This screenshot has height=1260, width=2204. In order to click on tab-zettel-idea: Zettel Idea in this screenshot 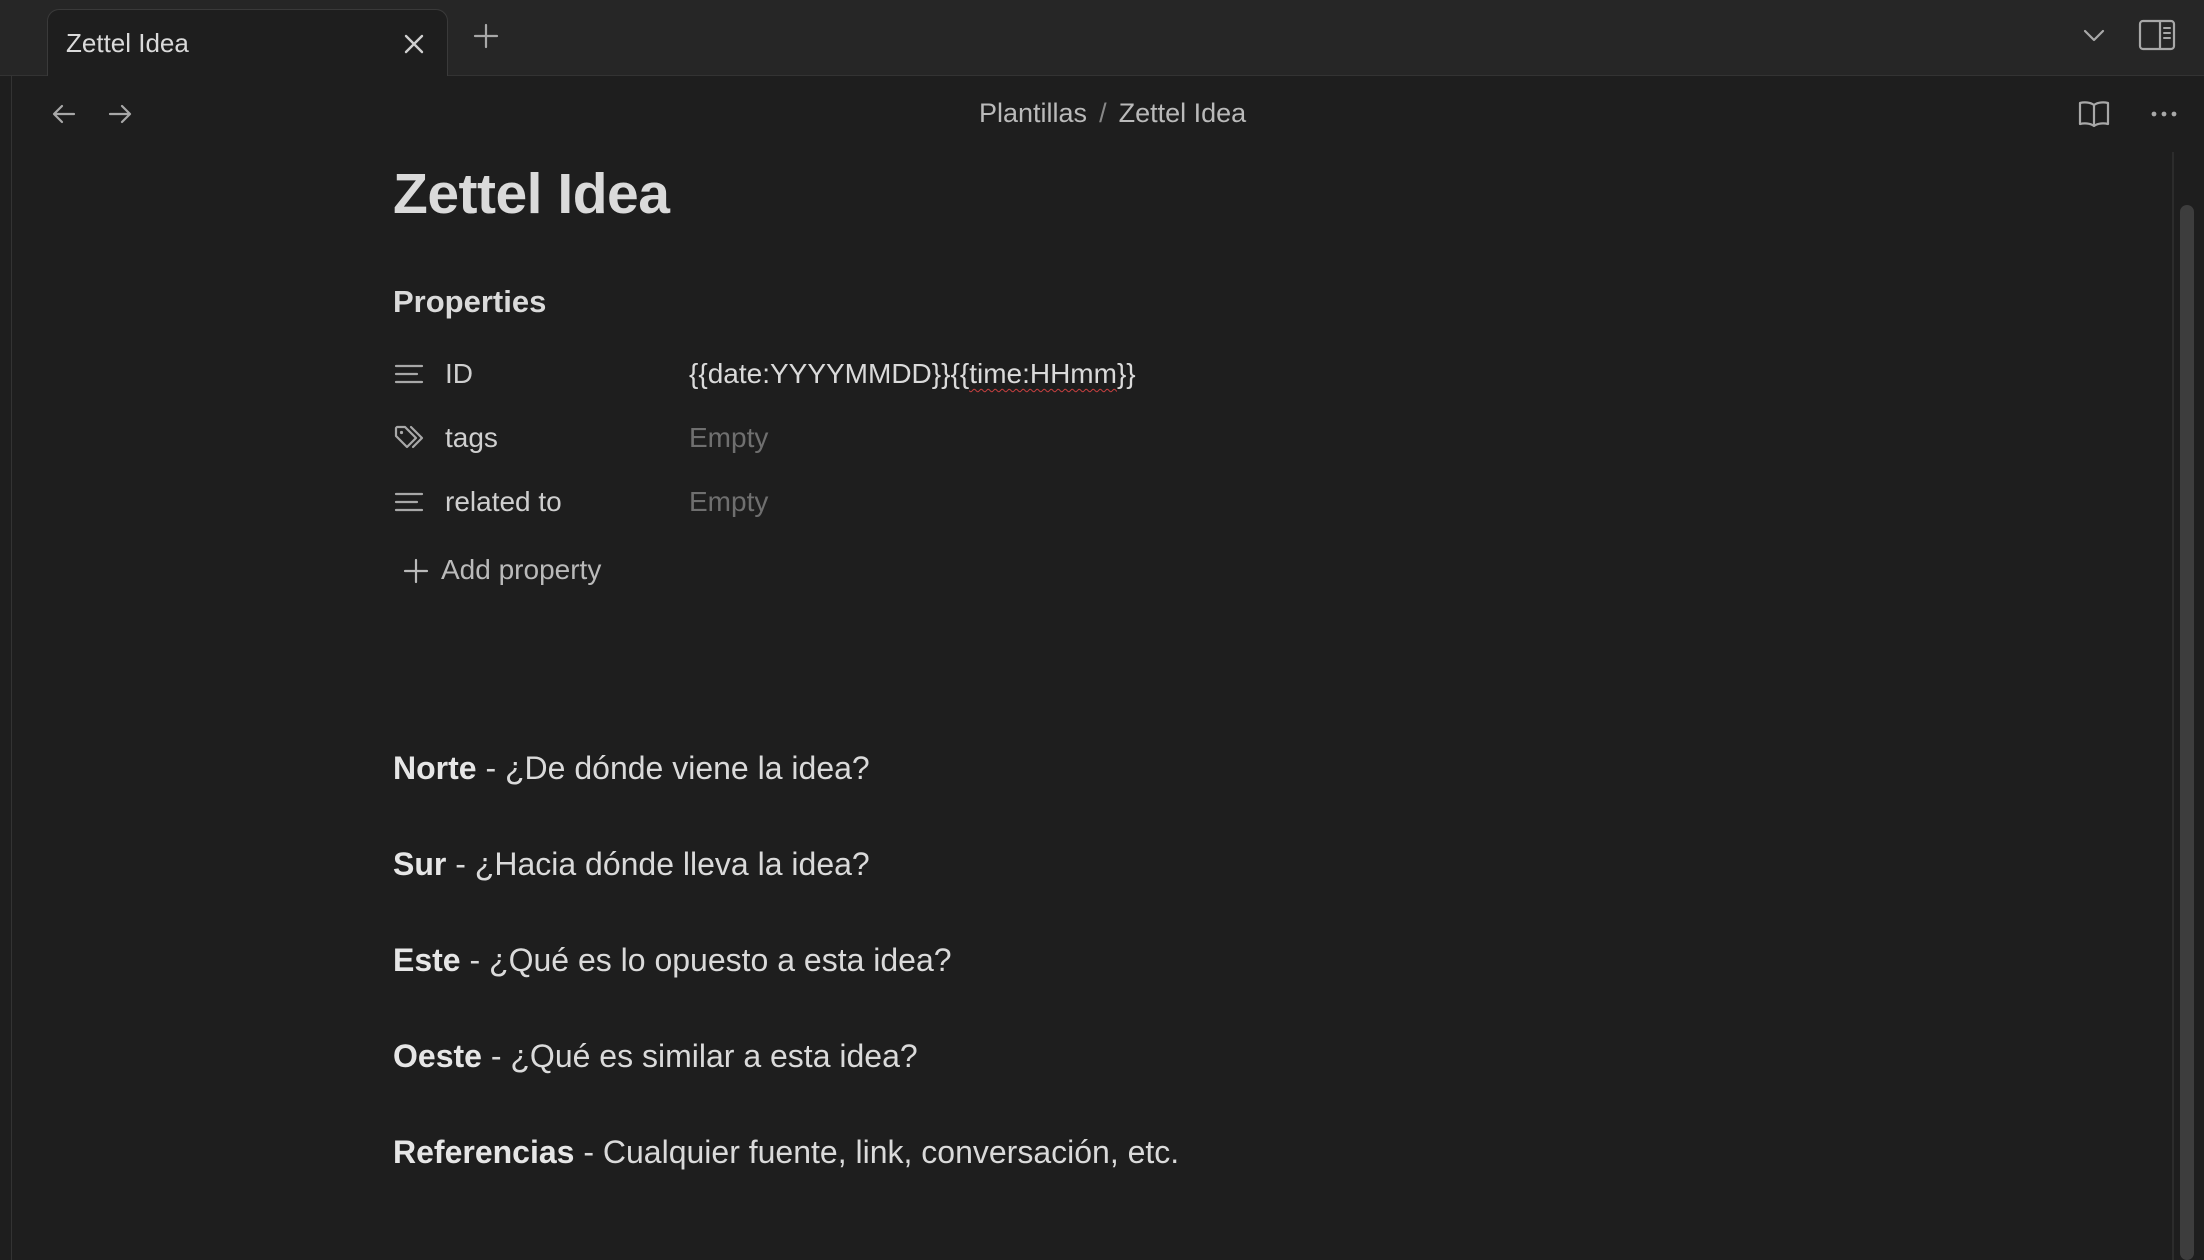, I will do `click(247, 42)`.